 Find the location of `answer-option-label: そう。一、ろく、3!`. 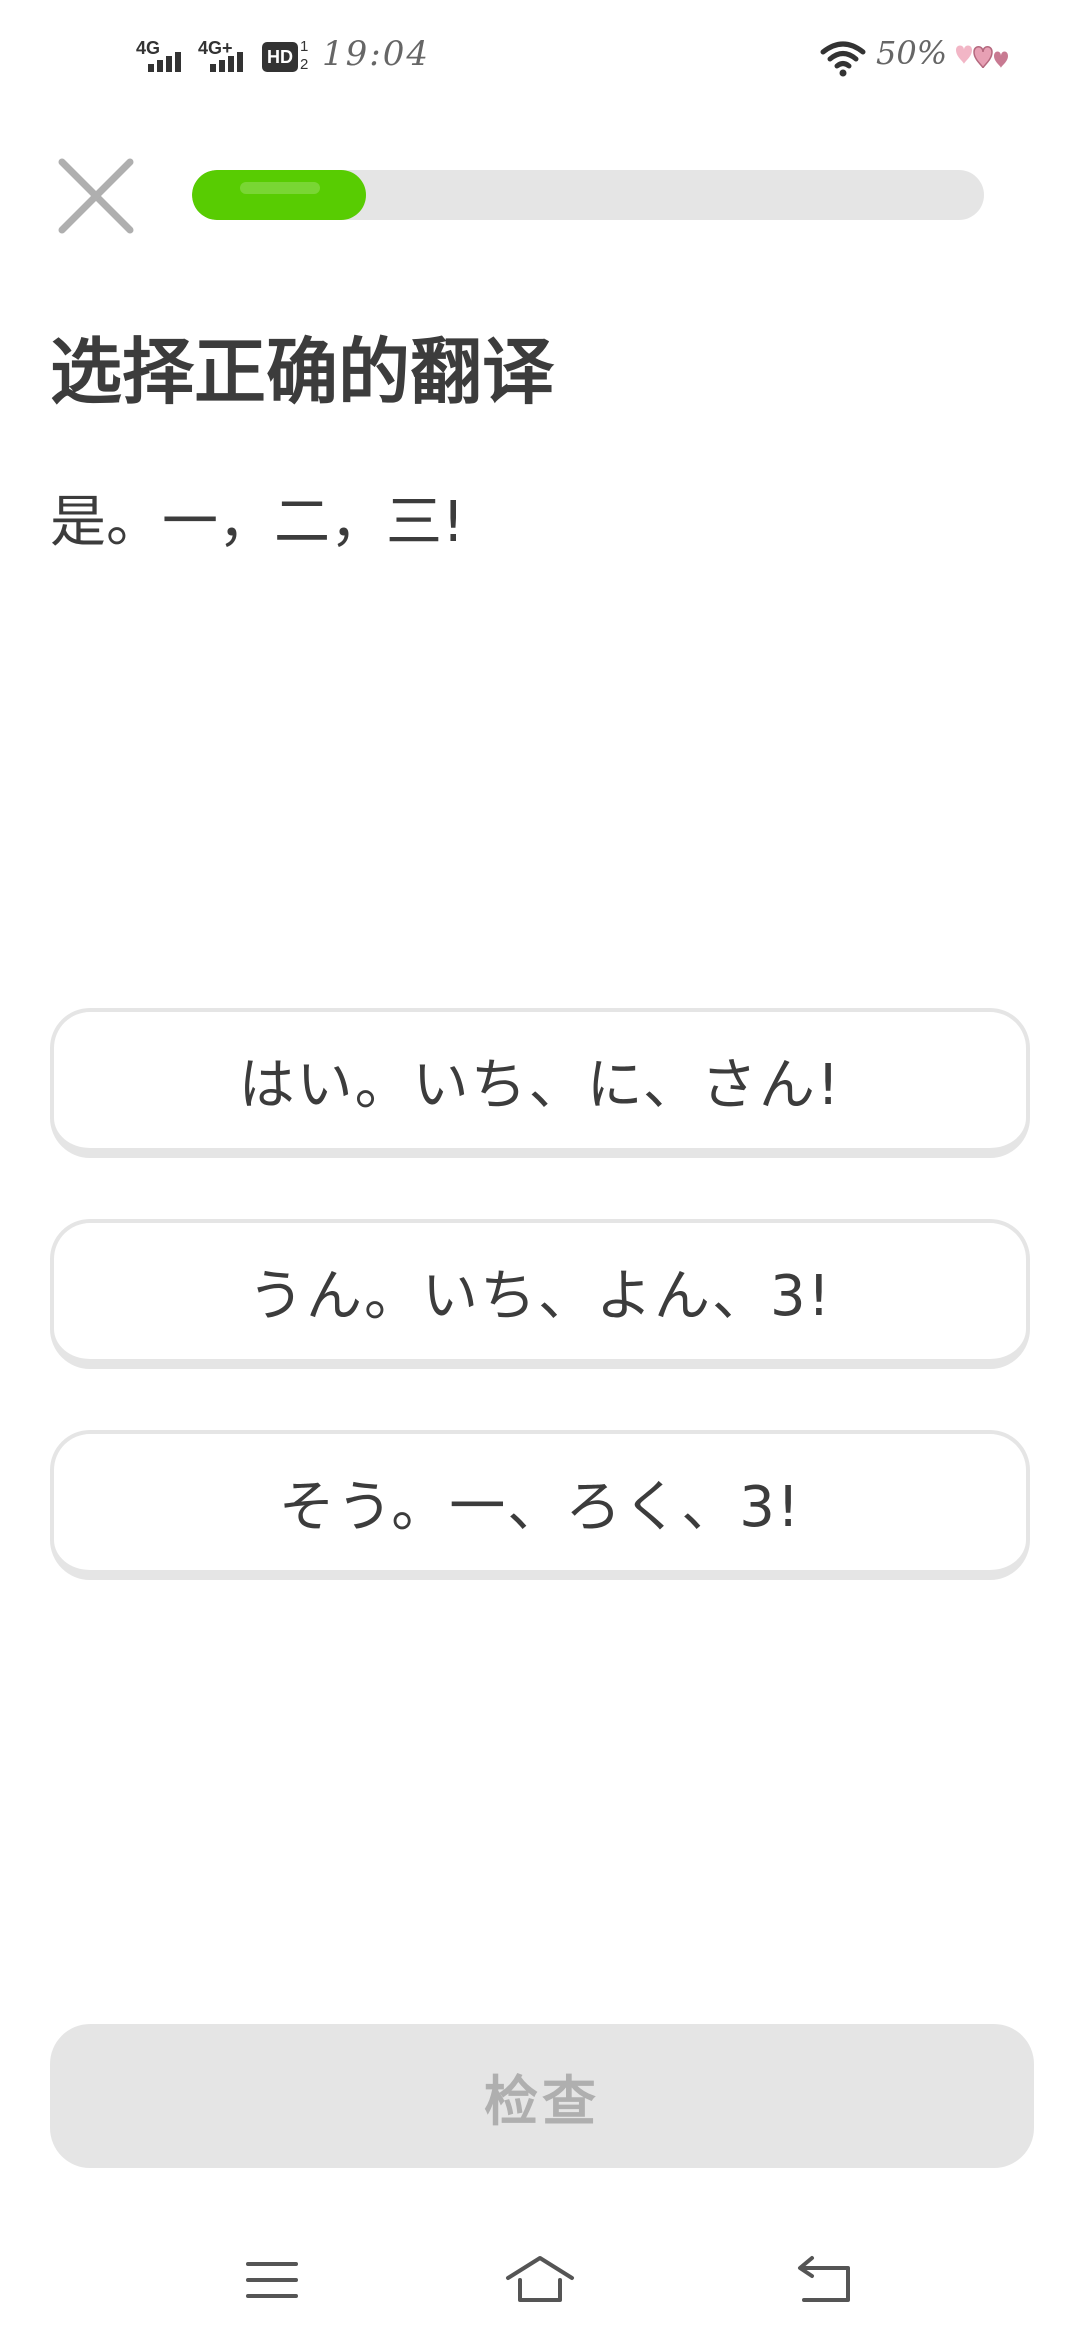

answer-option-label: そう。一、ろく、3! is located at coordinates (540, 1507).